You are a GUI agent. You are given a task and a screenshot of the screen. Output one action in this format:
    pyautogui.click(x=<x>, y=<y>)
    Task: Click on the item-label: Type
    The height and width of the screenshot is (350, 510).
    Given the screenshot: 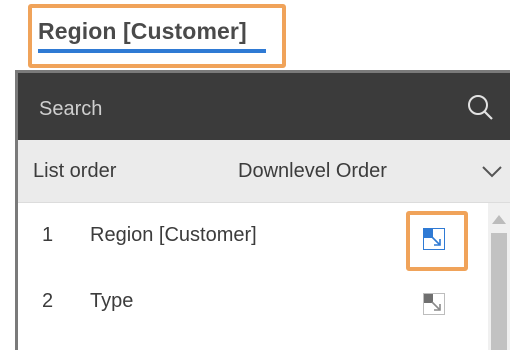 What is the action you would take?
    pyautogui.click(x=112, y=301)
    